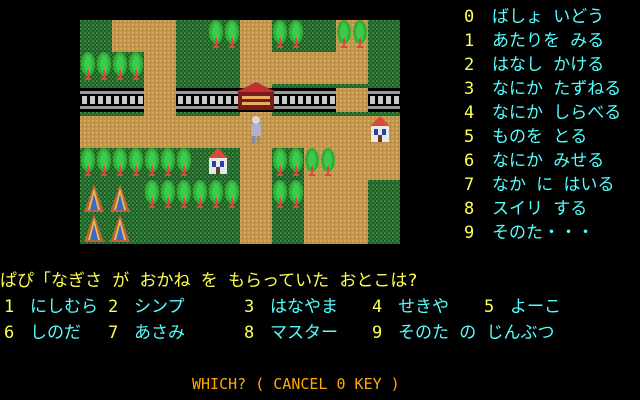 This screenshot has height=400, width=640. What do you see at coordinates (548, 65) in the screenshot?
I see `command-label: はなし かける` at bounding box center [548, 65].